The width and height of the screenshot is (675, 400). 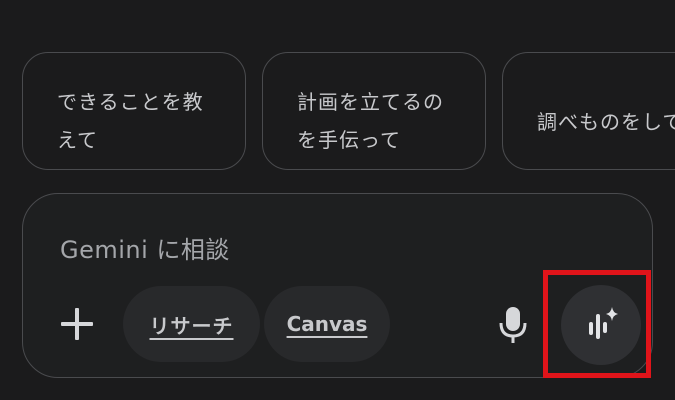 I want to click on gemini-live-icon, so click(x=603, y=323).